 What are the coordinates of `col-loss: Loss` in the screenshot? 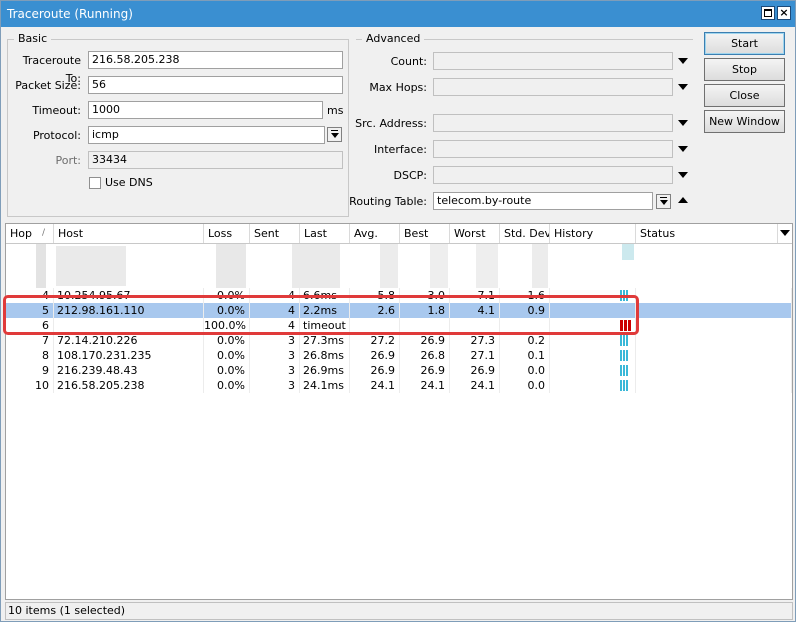 It's located at (227, 233).